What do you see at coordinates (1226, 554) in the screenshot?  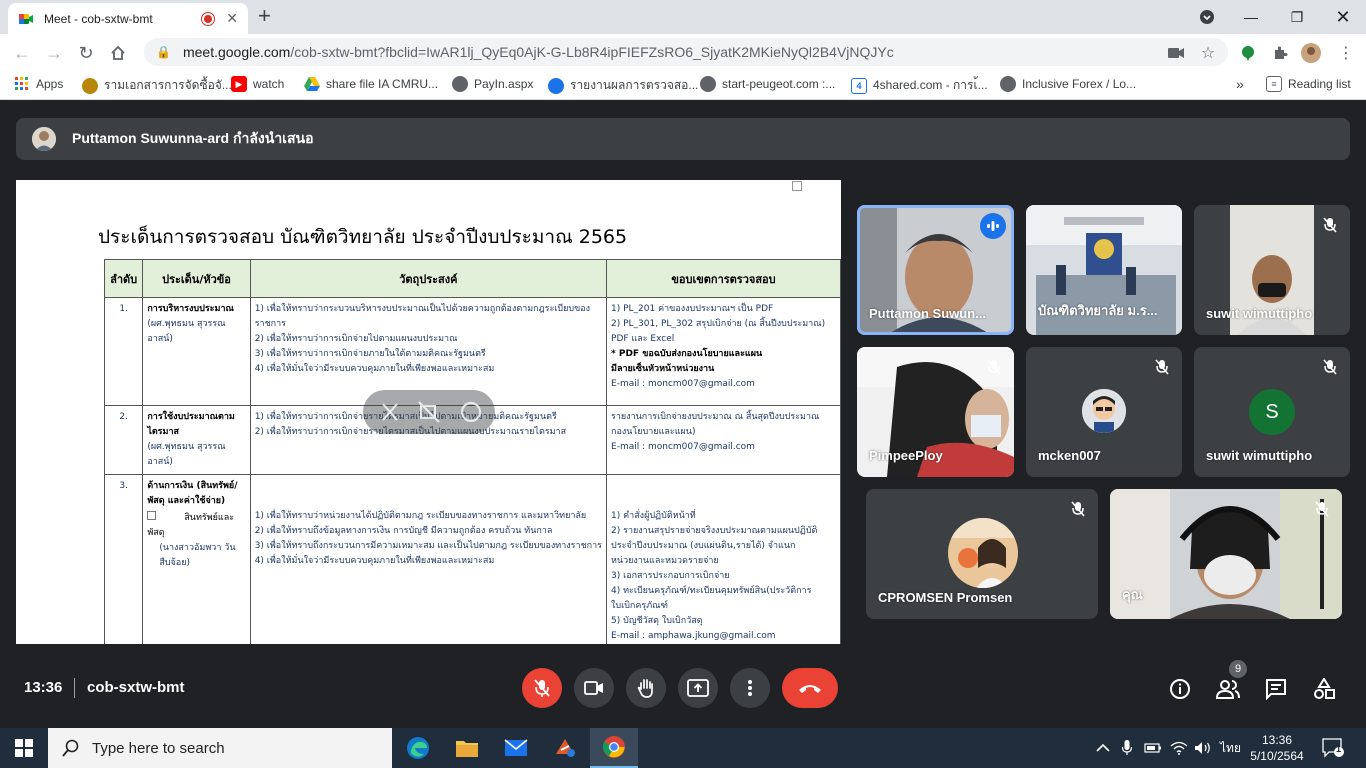 I see `participant-tile: คุณ` at bounding box center [1226, 554].